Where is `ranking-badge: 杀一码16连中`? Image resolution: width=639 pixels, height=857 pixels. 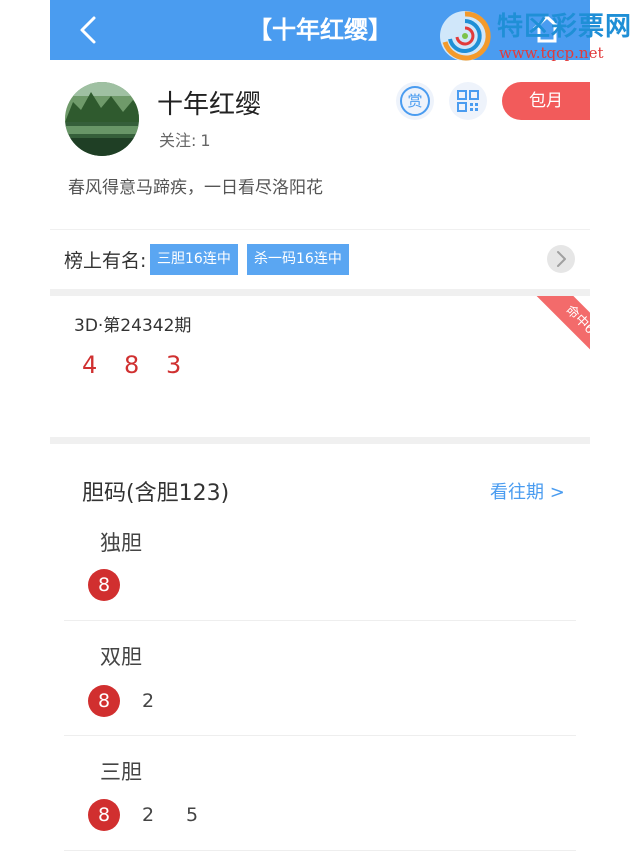 ranking-badge: 杀一码16连中 is located at coordinates (298, 259).